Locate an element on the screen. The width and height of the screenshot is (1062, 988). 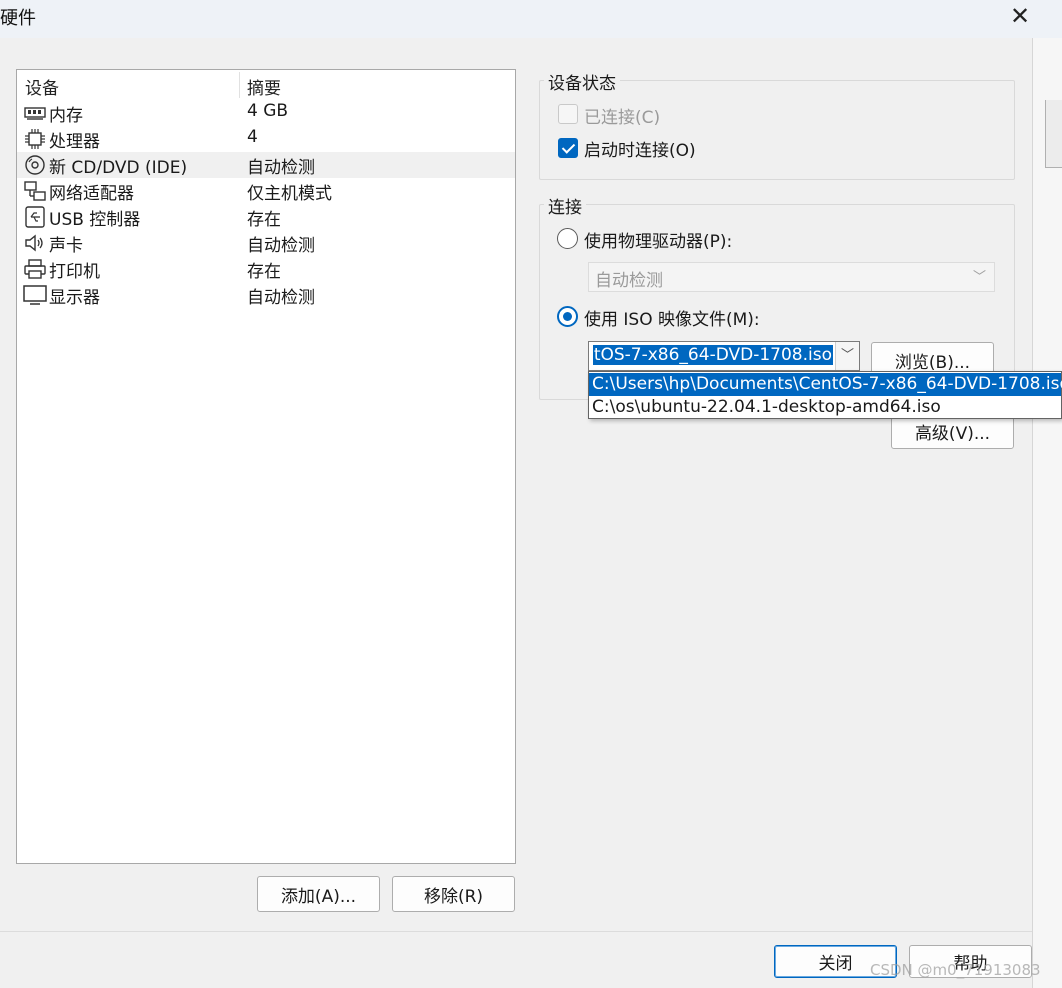
window-title: 硬件 is located at coordinates (18, 18).